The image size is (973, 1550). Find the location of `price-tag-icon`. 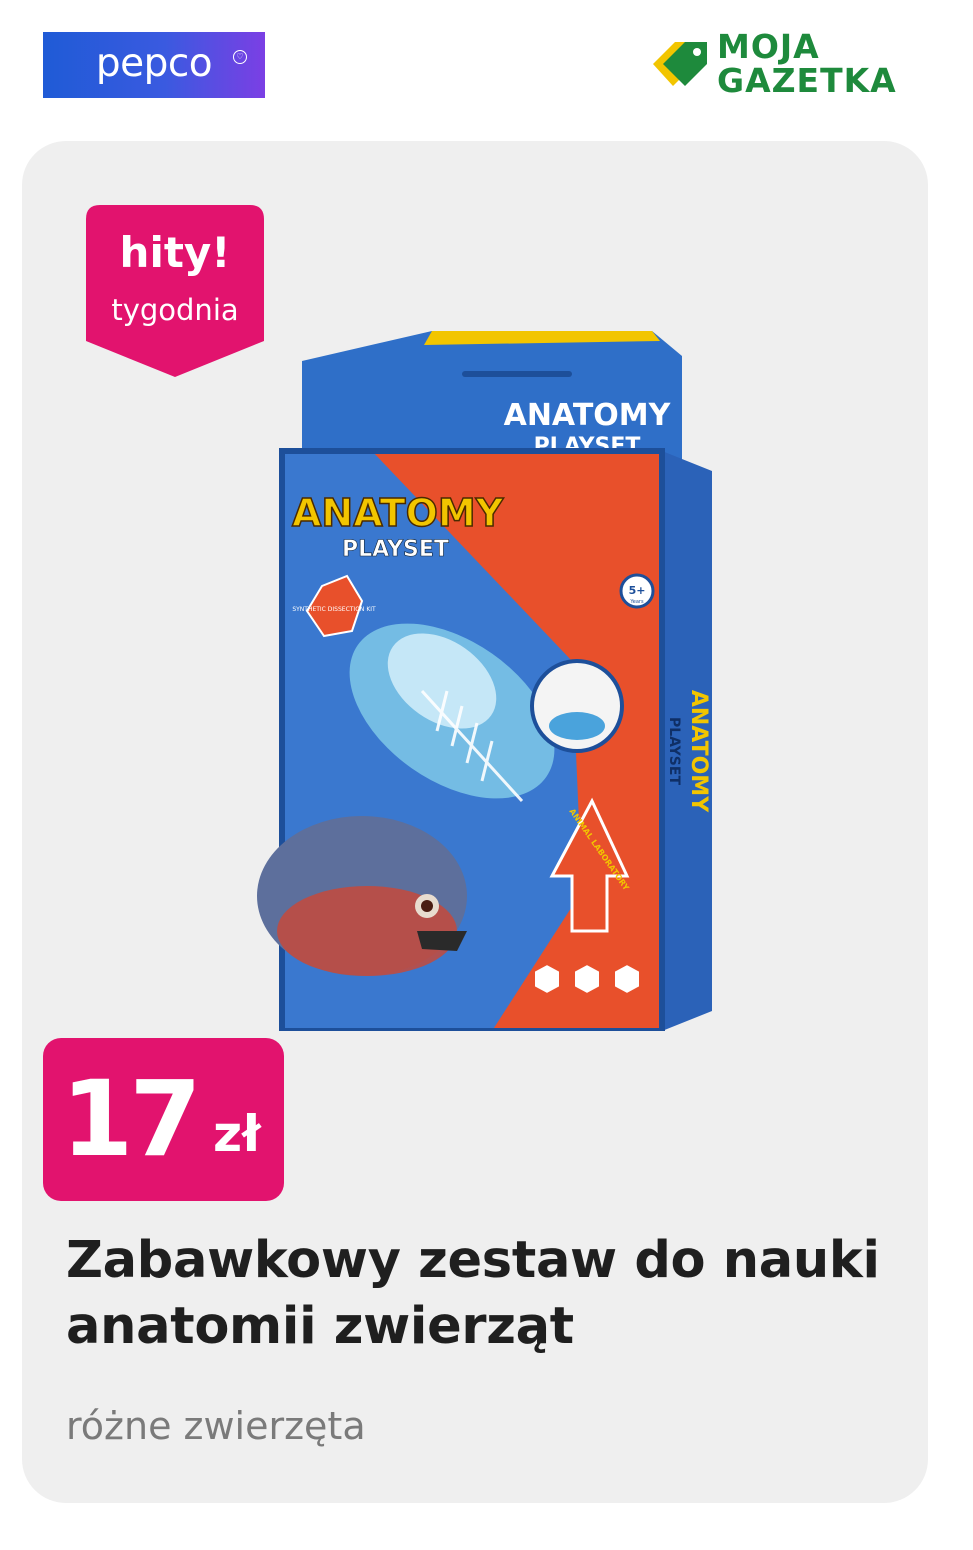

price-tag-icon is located at coordinates (680, 64).